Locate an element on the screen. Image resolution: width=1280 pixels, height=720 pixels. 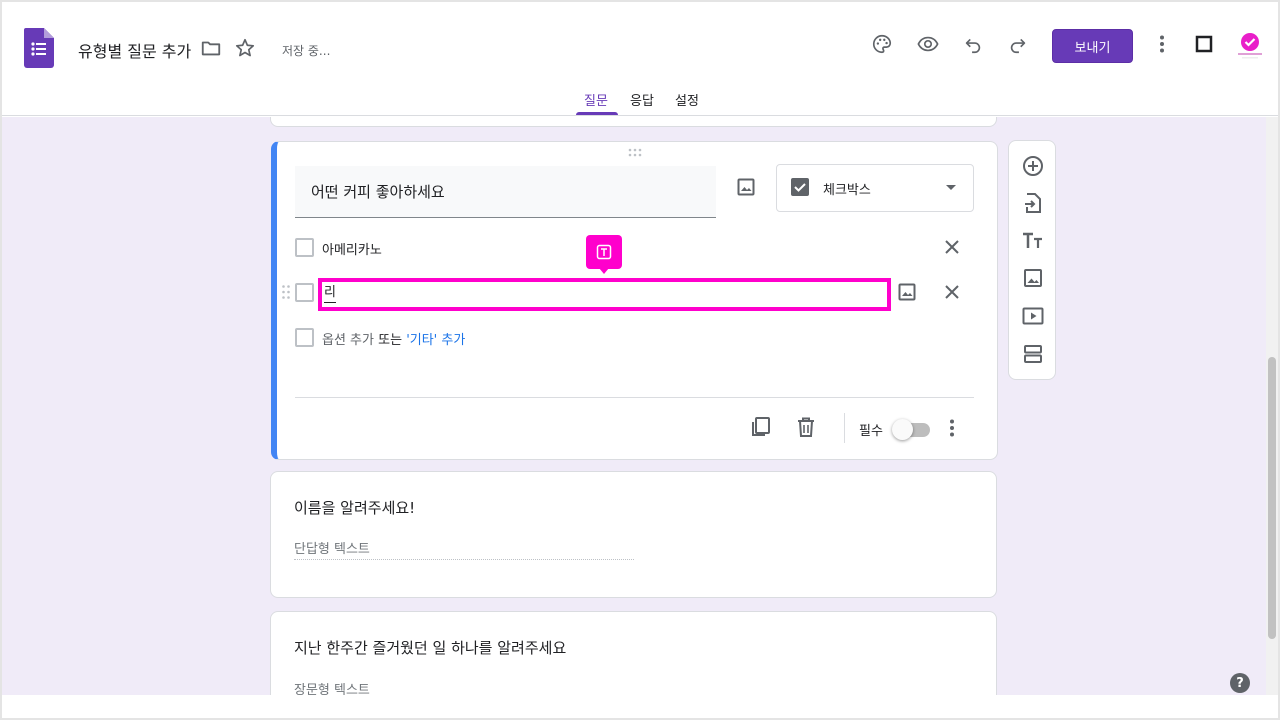
delete-icon is located at coordinates (806, 427).